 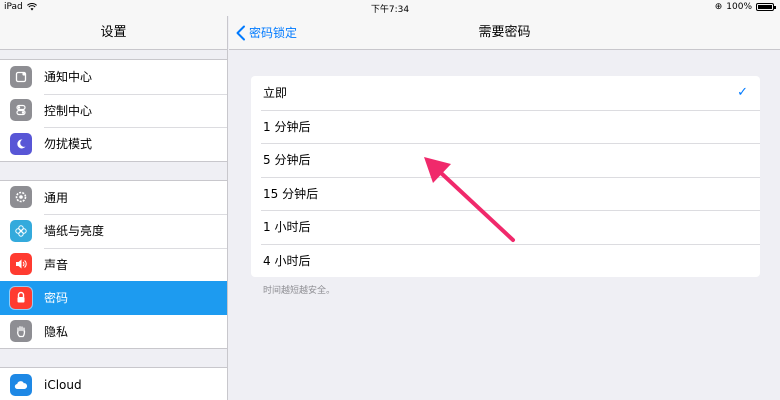 I want to click on sidebar-group-3: iCloud, so click(x=113, y=383).